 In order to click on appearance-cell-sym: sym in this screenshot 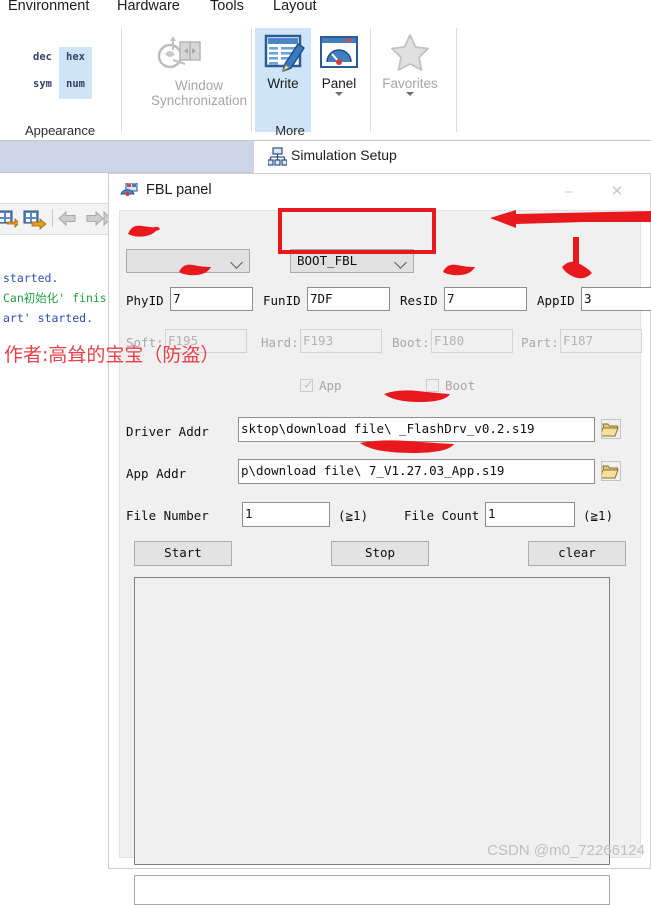, I will do `click(42, 84)`.